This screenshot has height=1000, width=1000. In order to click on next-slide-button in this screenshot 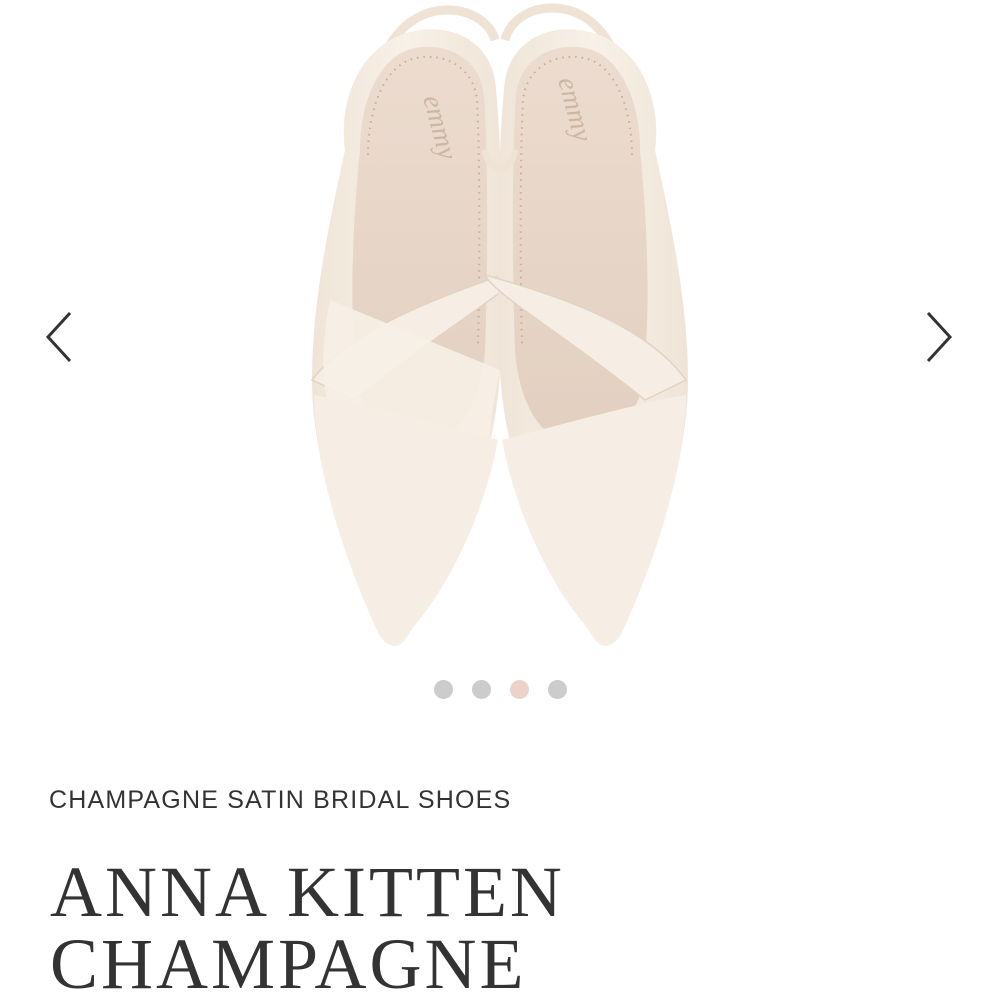, I will do `click(938, 337)`.